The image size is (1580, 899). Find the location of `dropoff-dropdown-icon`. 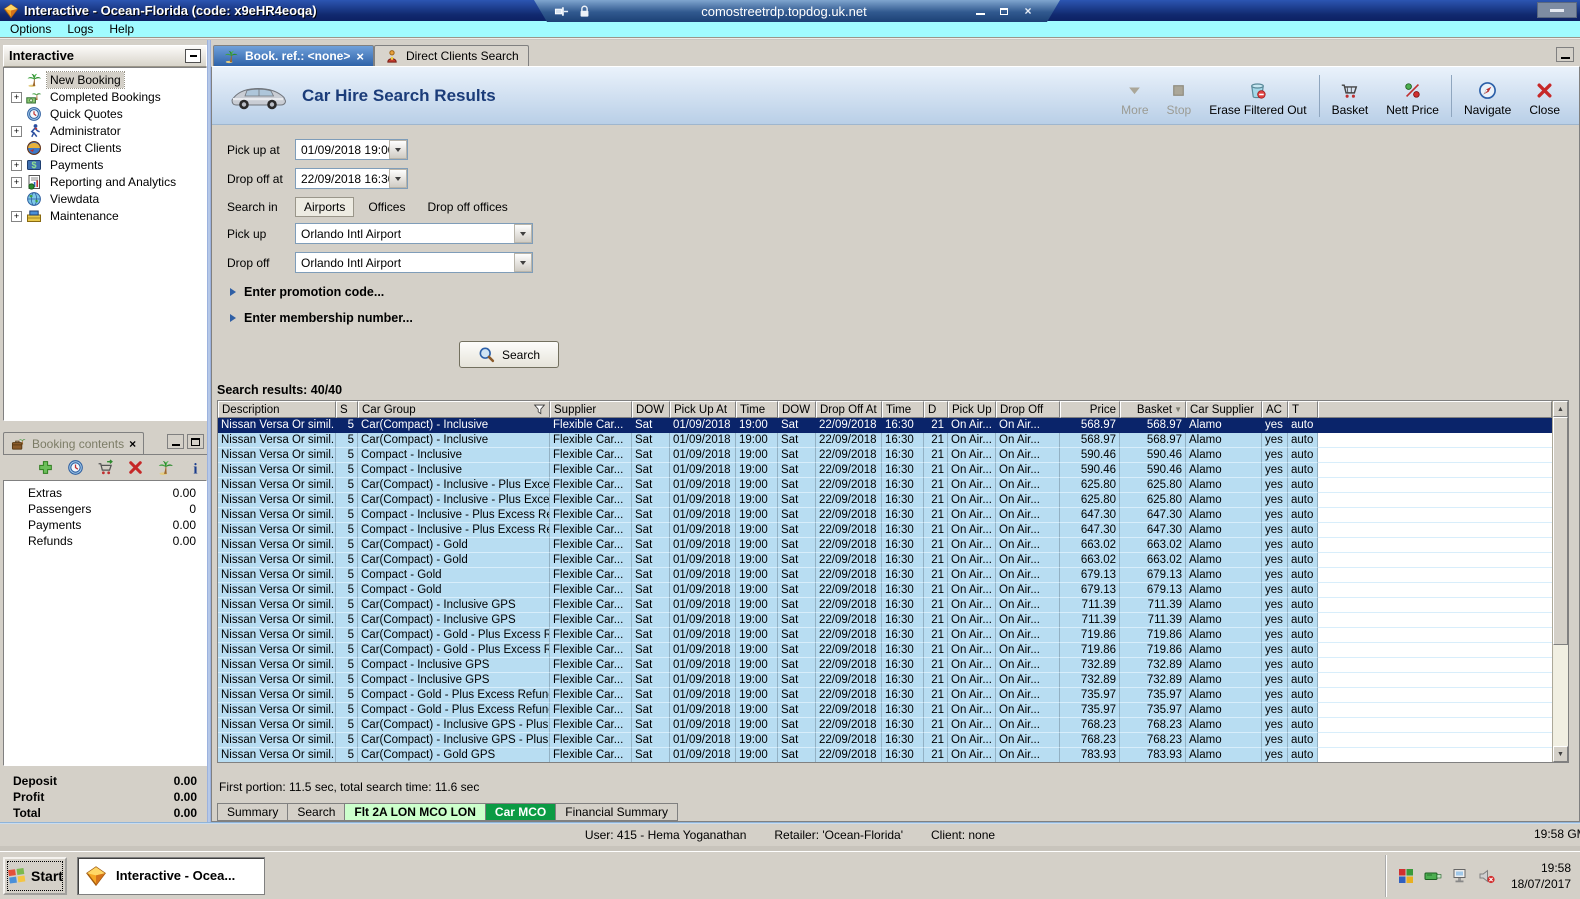

dropoff-dropdown-icon is located at coordinates (523, 263).